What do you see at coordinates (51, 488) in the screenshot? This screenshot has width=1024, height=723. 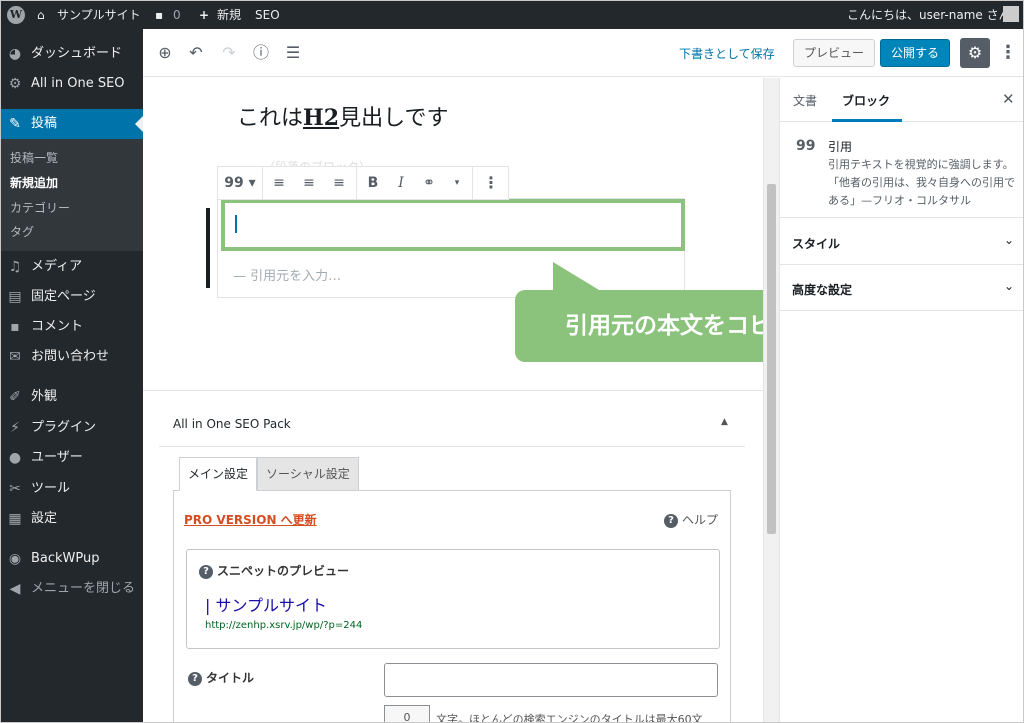 I see `menu-label: ツール` at bounding box center [51, 488].